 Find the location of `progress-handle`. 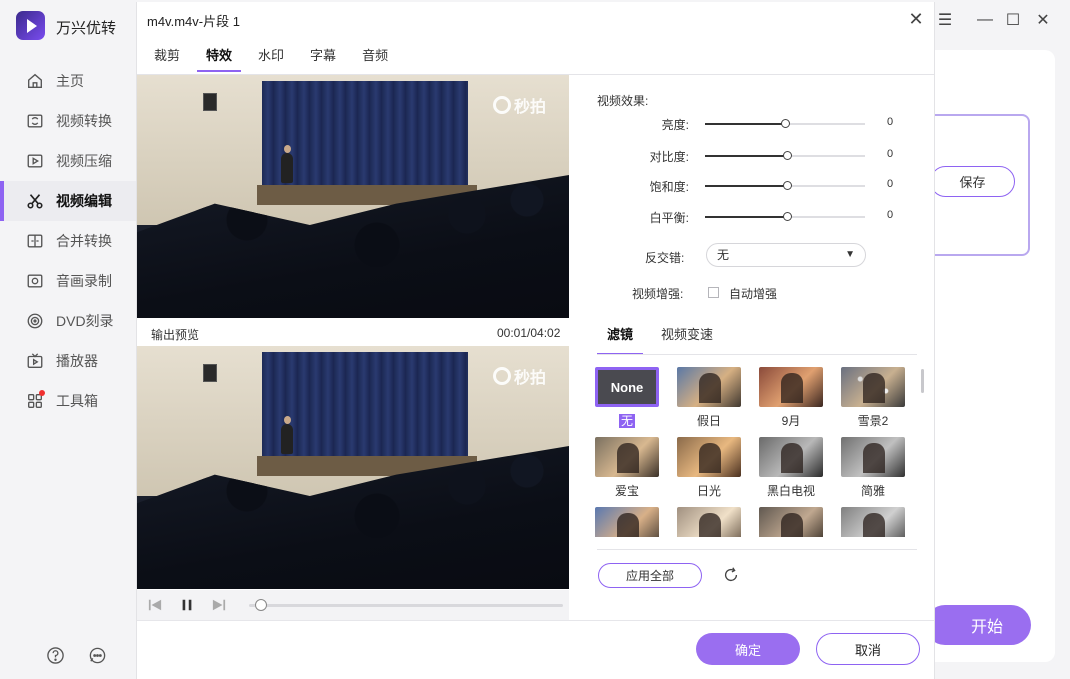

progress-handle is located at coordinates (261, 605).